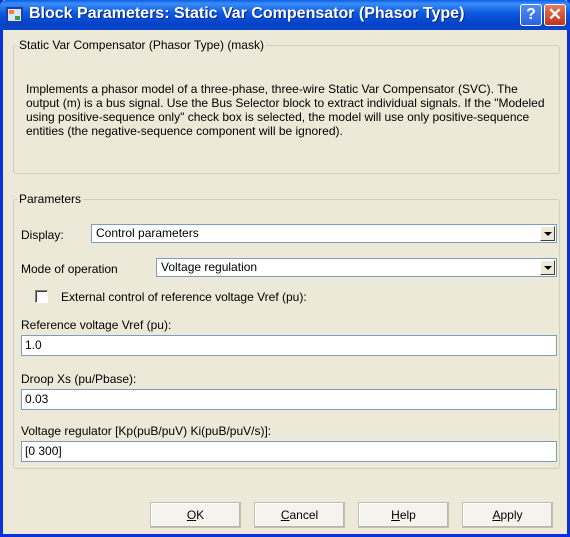 This screenshot has height=537, width=570. I want to click on help-button: Help, so click(403, 515).